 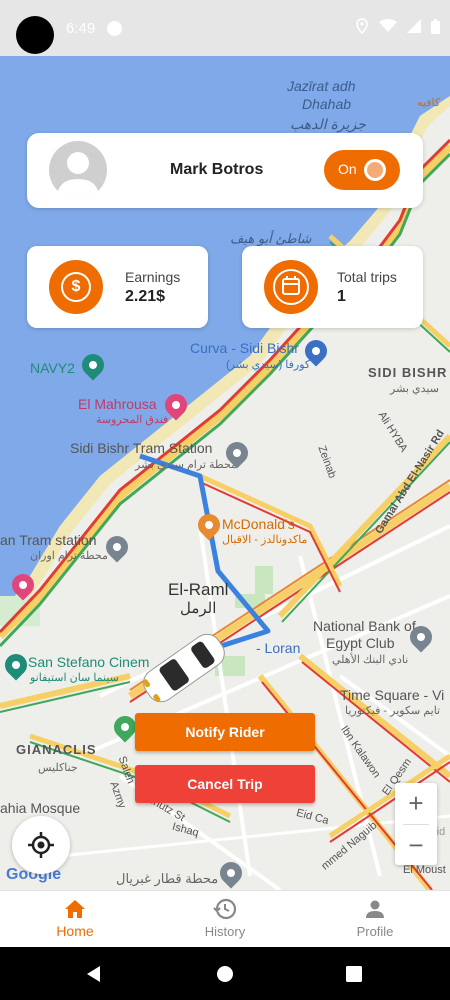 What do you see at coordinates (78, 175) in the screenshot?
I see `person-placeholder-icon` at bounding box center [78, 175].